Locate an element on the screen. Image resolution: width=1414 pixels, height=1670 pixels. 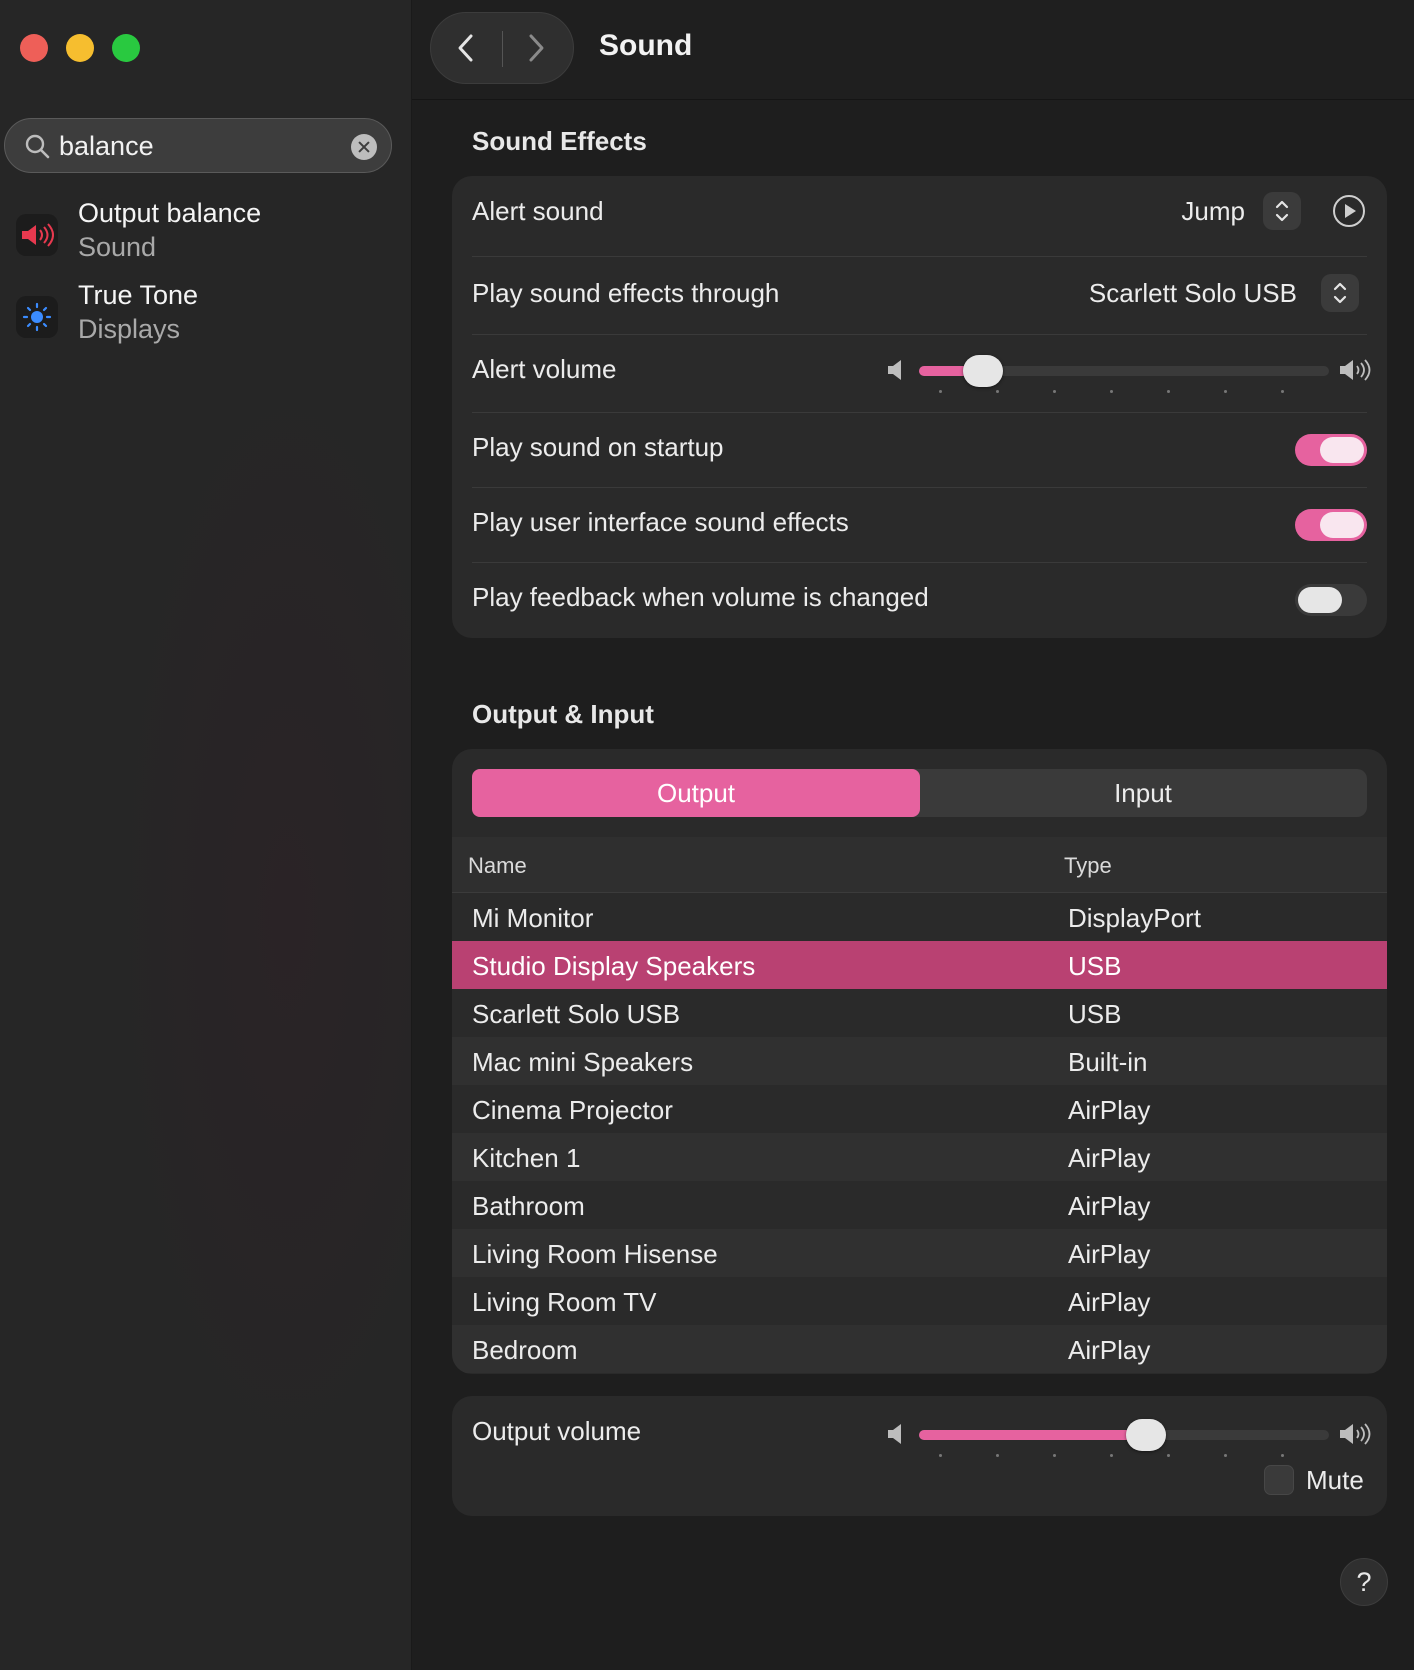
startup-sound-label: Play sound on startup is located at coordinates (598, 447).